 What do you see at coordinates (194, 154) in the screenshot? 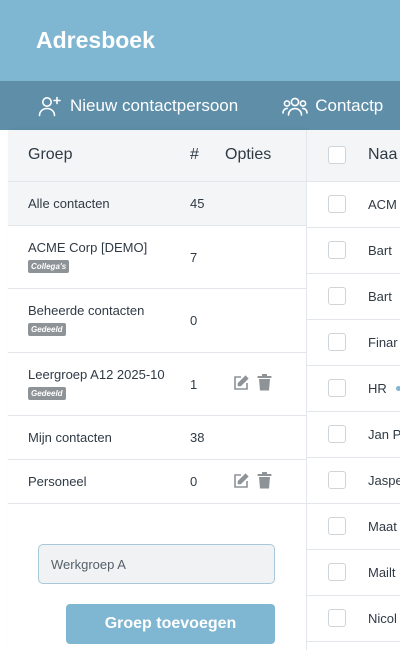
I see `column-header-count: #` at bounding box center [194, 154].